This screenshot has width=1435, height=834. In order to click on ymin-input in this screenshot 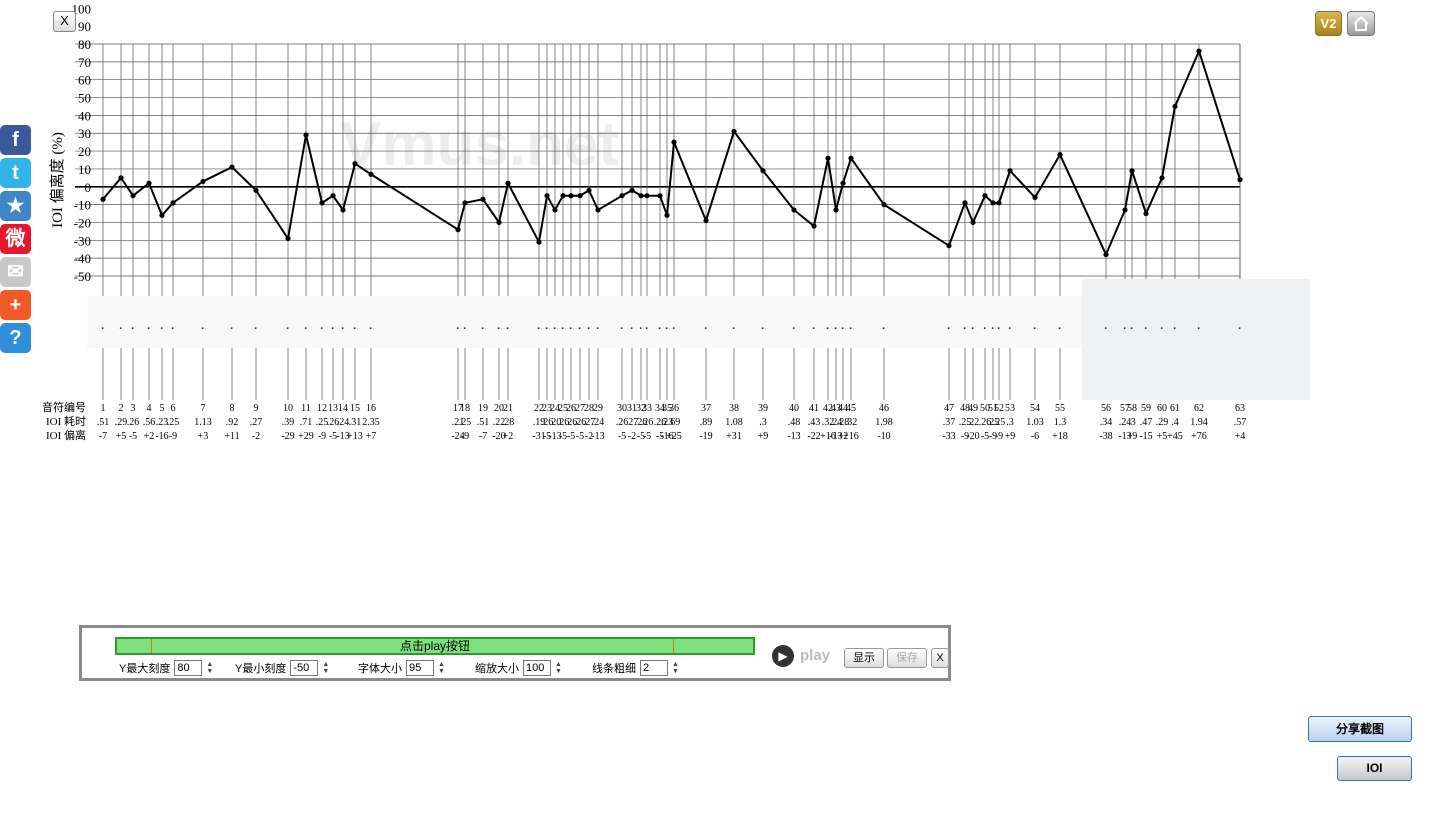, I will do `click(304, 668)`.